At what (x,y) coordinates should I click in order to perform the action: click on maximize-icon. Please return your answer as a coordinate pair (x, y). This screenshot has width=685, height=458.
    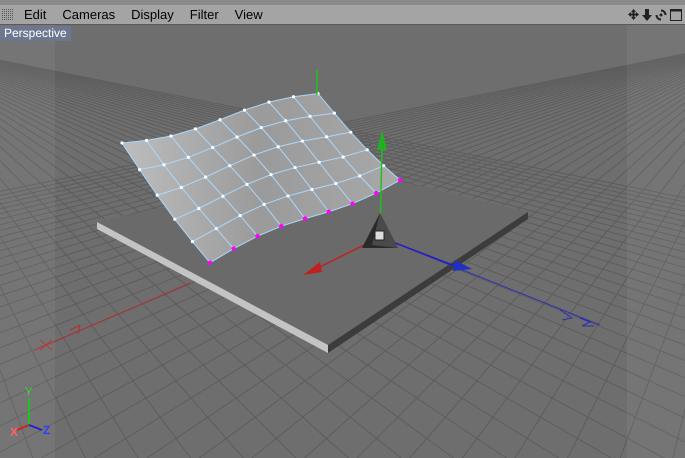
    Looking at the image, I should click on (676, 14).